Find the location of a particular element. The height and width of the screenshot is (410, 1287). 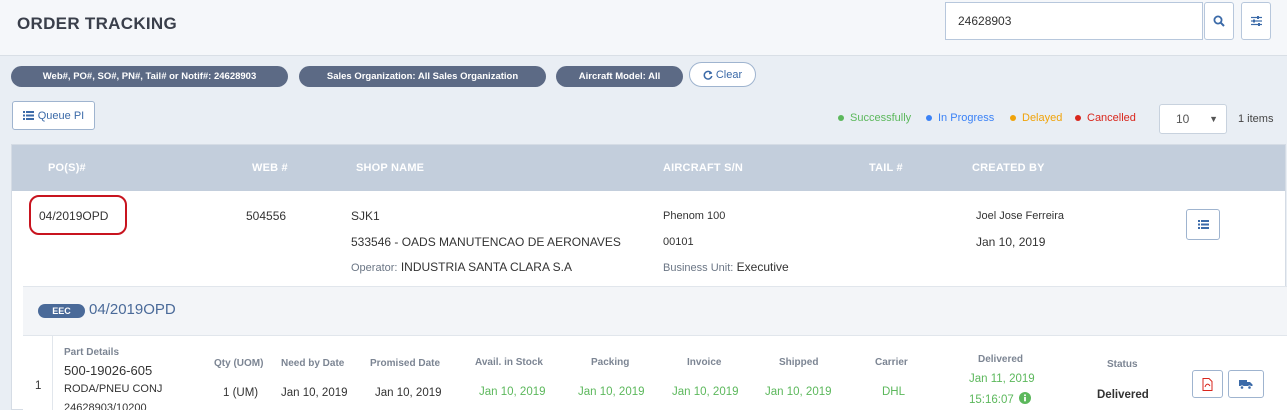

row-shop-code: SJK1 is located at coordinates (365, 216).